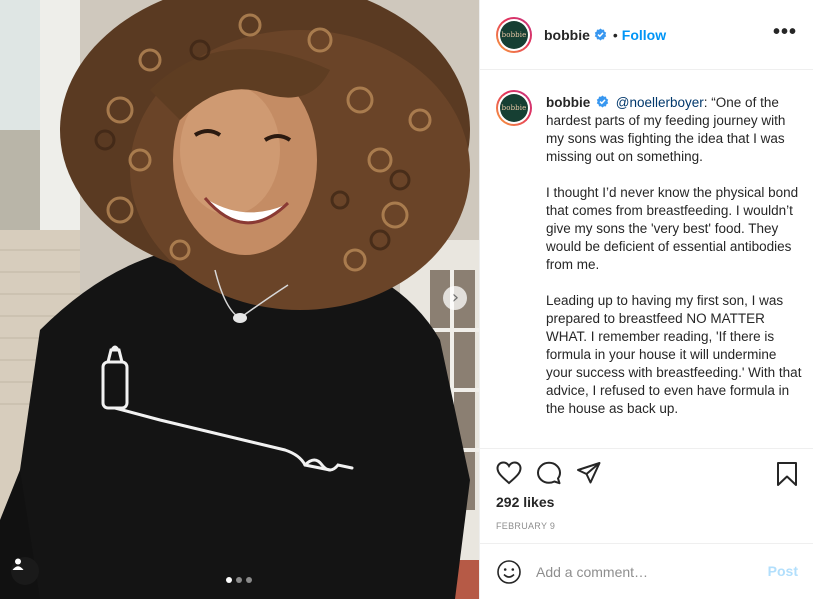 The width and height of the screenshot is (813, 599). I want to click on post-comment-button: Post, so click(783, 571).